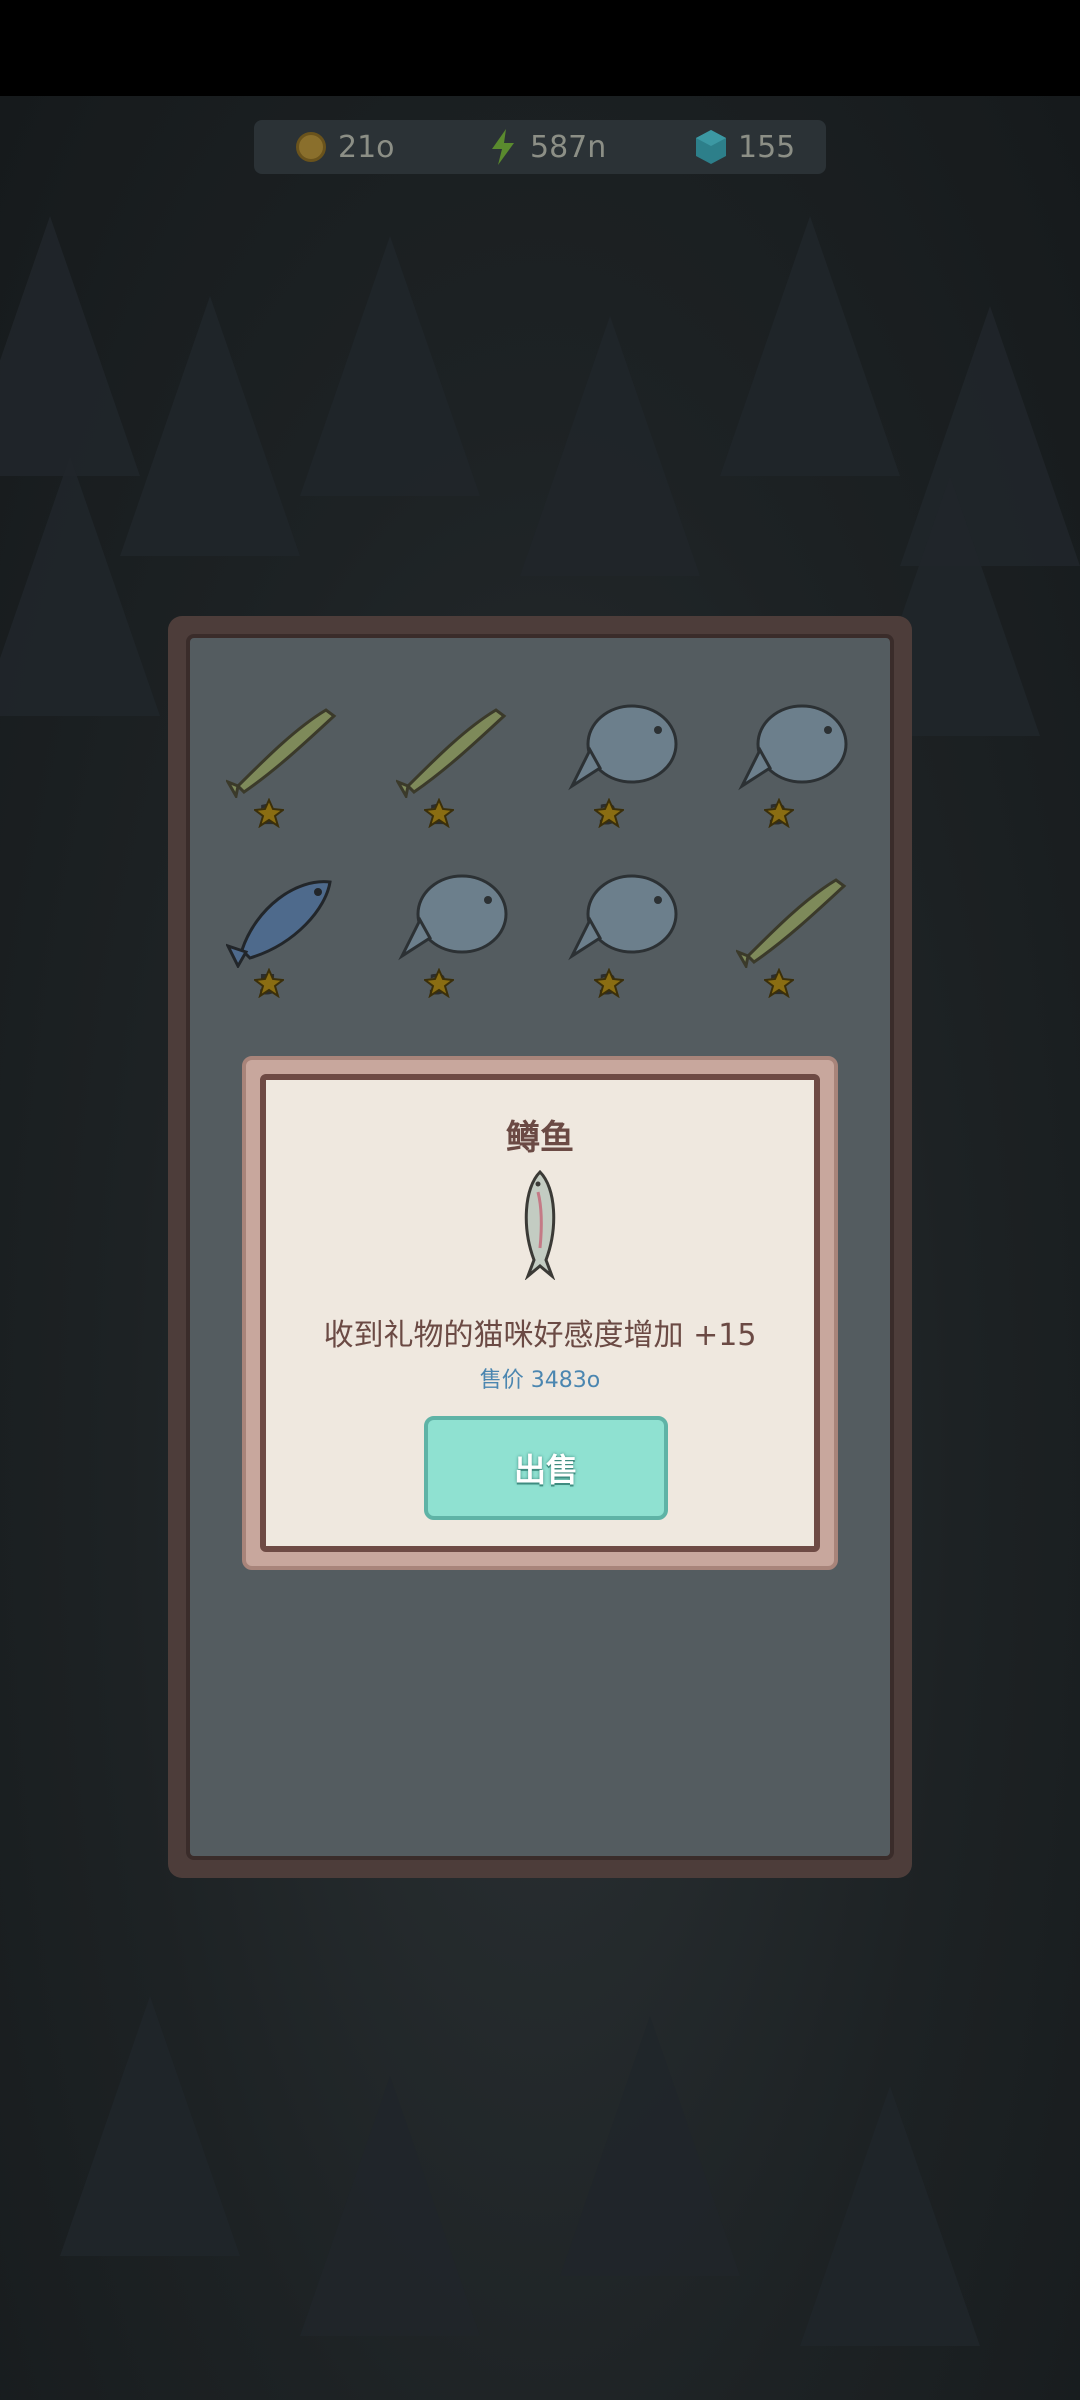 This screenshot has height=2400, width=1080. I want to click on currency-bar: 21o 587n 155, so click(540, 147).